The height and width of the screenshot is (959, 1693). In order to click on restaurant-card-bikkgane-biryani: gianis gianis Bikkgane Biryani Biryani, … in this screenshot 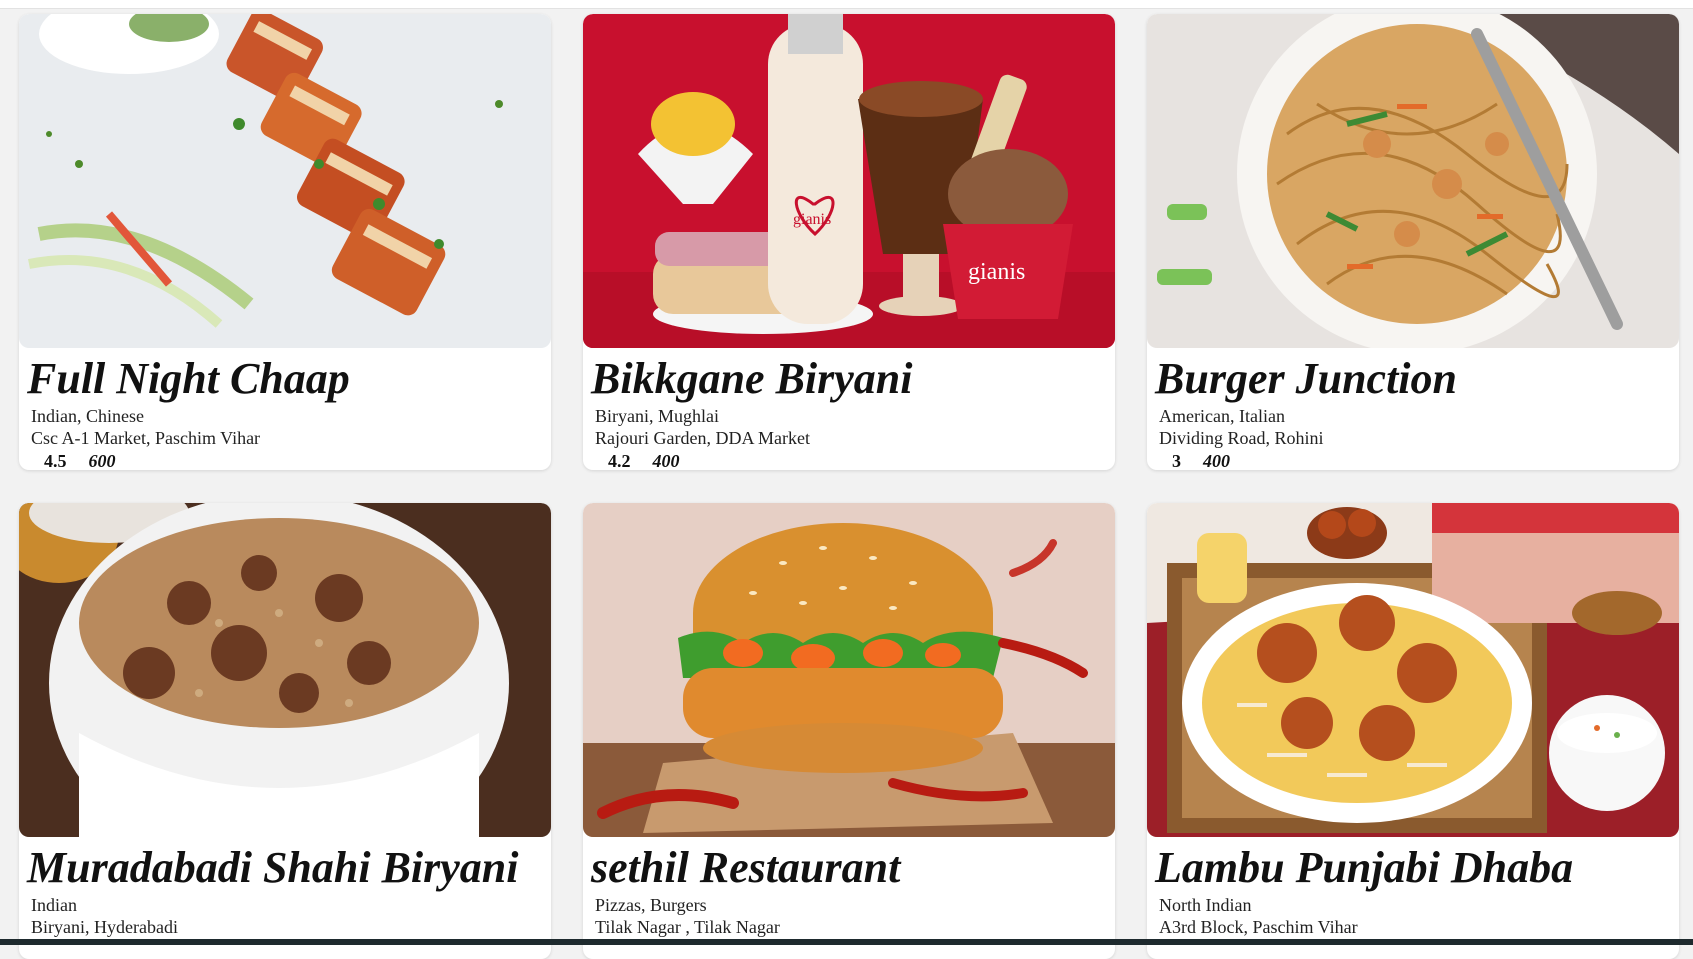, I will do `click(849, 242)`.